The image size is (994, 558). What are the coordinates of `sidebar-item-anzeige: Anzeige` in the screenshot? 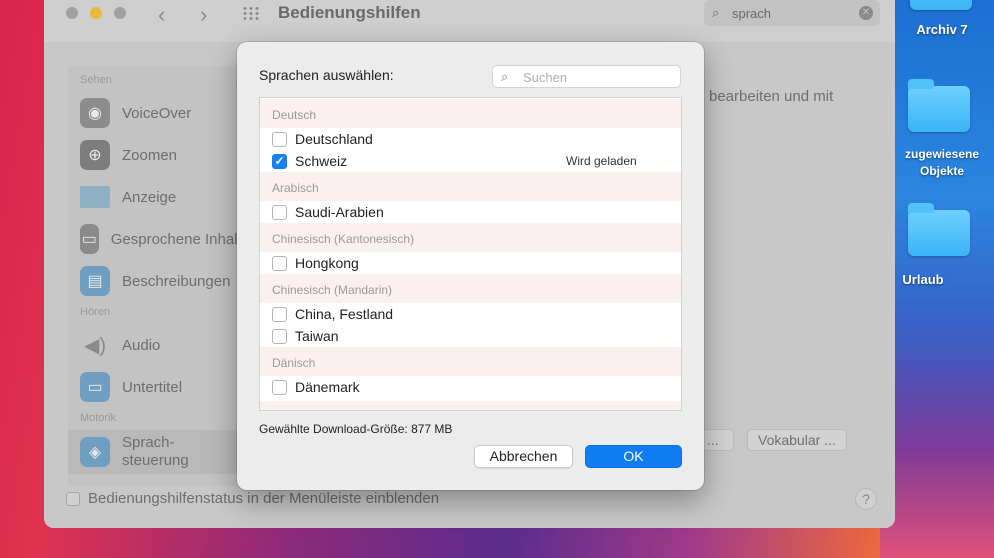 It's located at (128, 197).